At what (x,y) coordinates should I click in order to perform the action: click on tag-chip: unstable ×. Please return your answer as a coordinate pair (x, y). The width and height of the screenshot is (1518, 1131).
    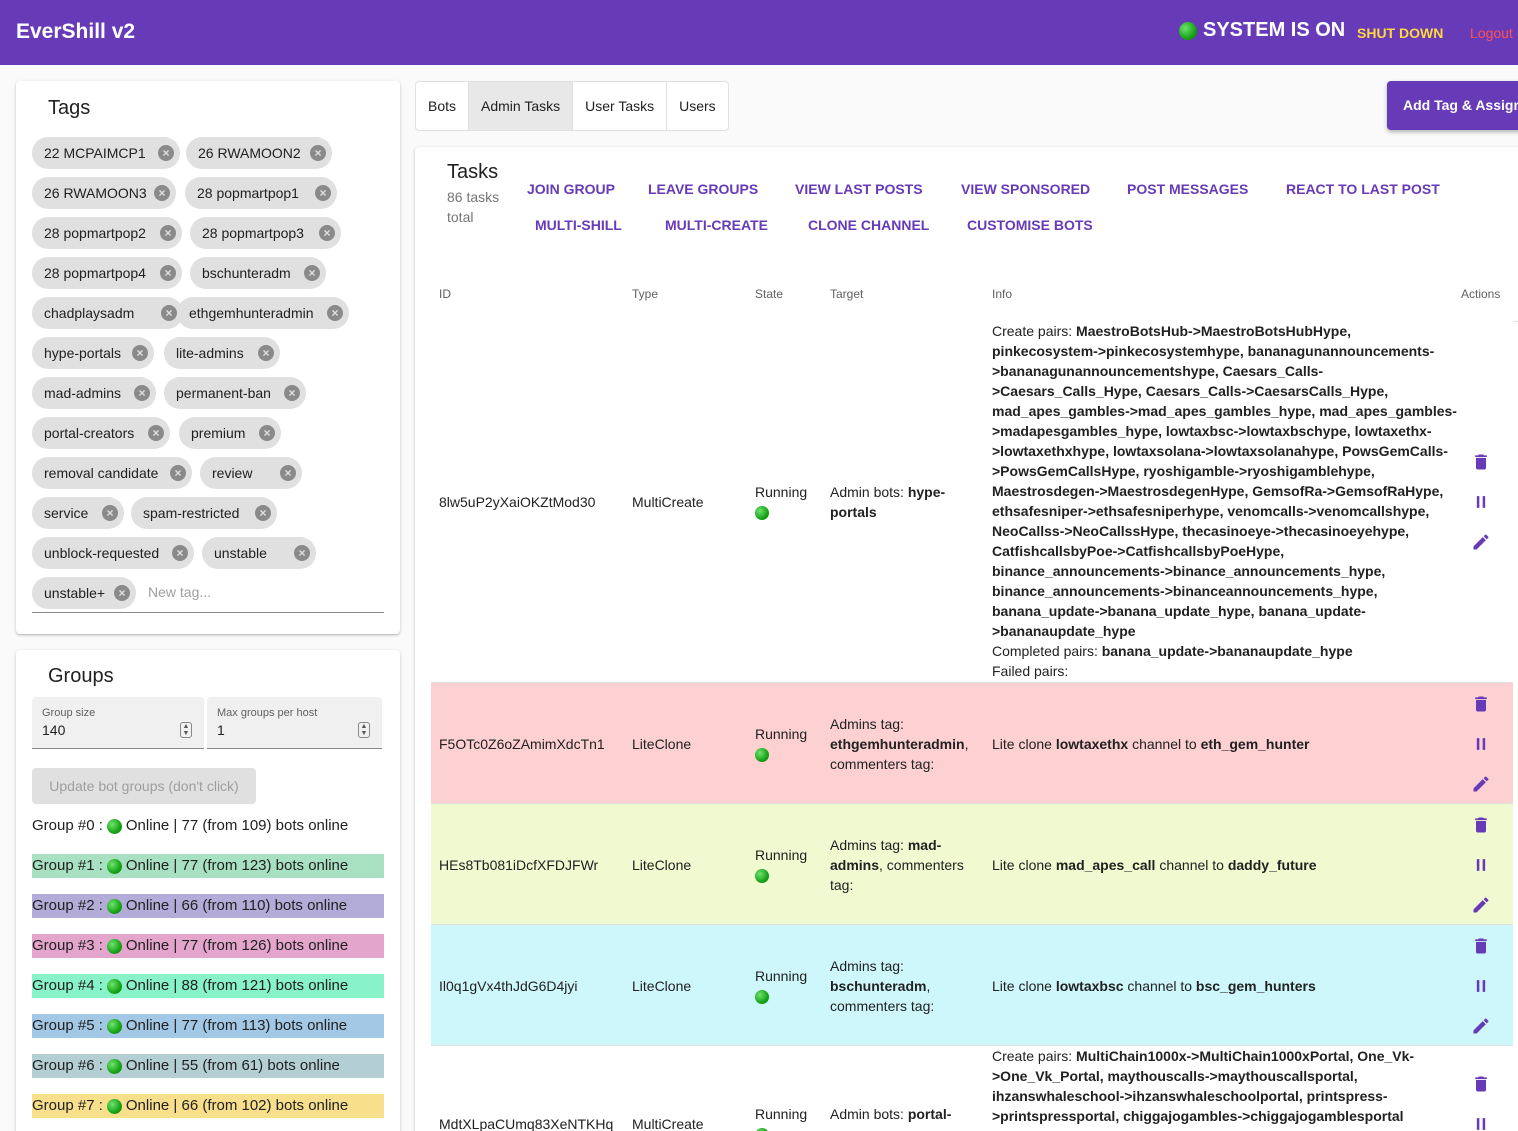
    Looking at the image, I should click on (259, 553).